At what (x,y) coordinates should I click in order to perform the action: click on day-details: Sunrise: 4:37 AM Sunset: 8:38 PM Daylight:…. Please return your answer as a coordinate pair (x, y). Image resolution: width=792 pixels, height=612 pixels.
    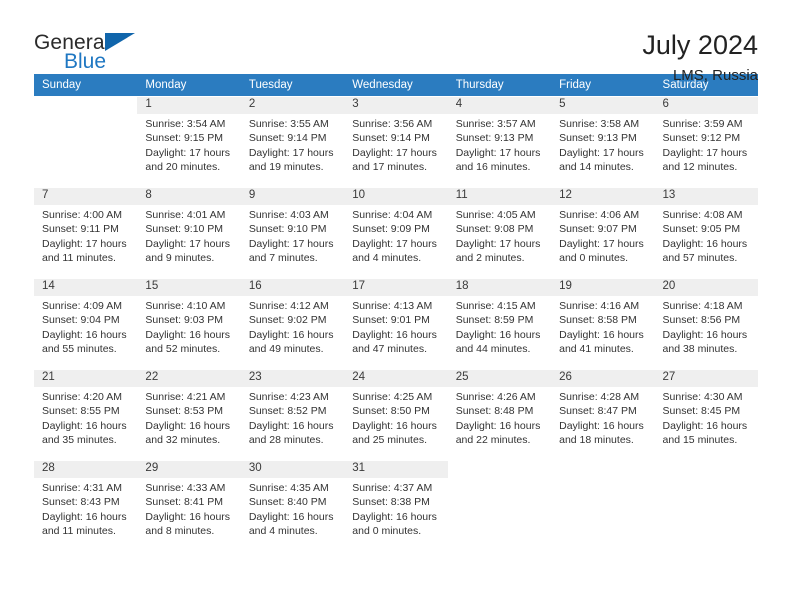
    Looking at the image, I should click on (395, 508).